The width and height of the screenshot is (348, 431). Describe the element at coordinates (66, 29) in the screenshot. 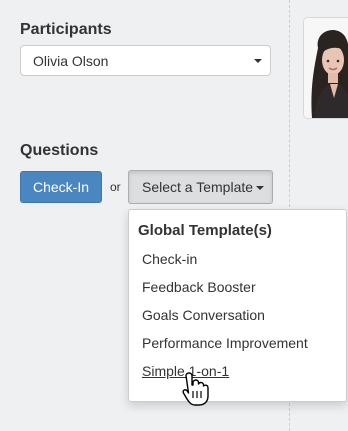

I see `participants-label: Participants` at that location.